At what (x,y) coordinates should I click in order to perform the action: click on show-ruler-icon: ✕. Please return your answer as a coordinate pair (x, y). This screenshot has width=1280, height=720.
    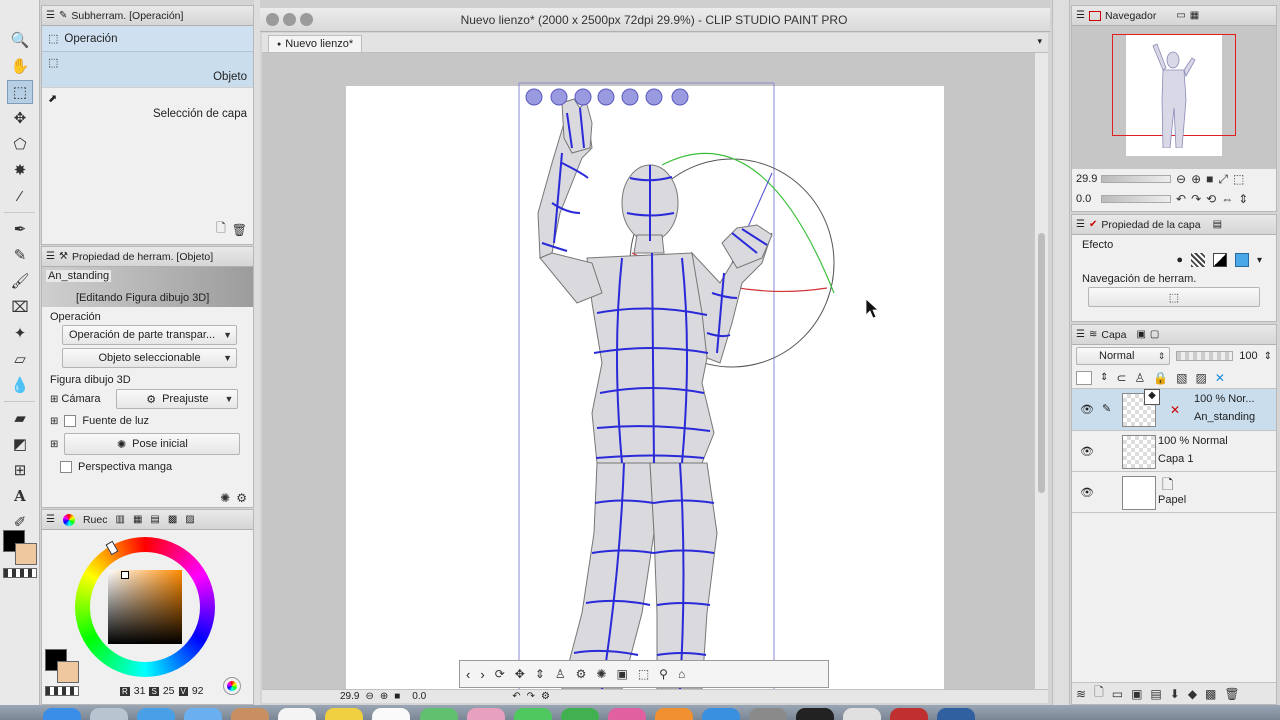
    Looking at the image, I should click on (1220, 378).